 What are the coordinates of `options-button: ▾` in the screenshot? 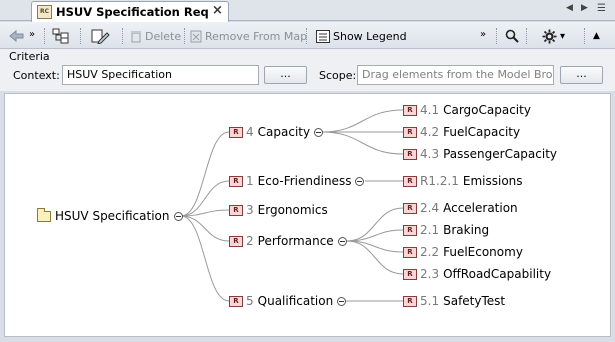 It's located at (553, 36).